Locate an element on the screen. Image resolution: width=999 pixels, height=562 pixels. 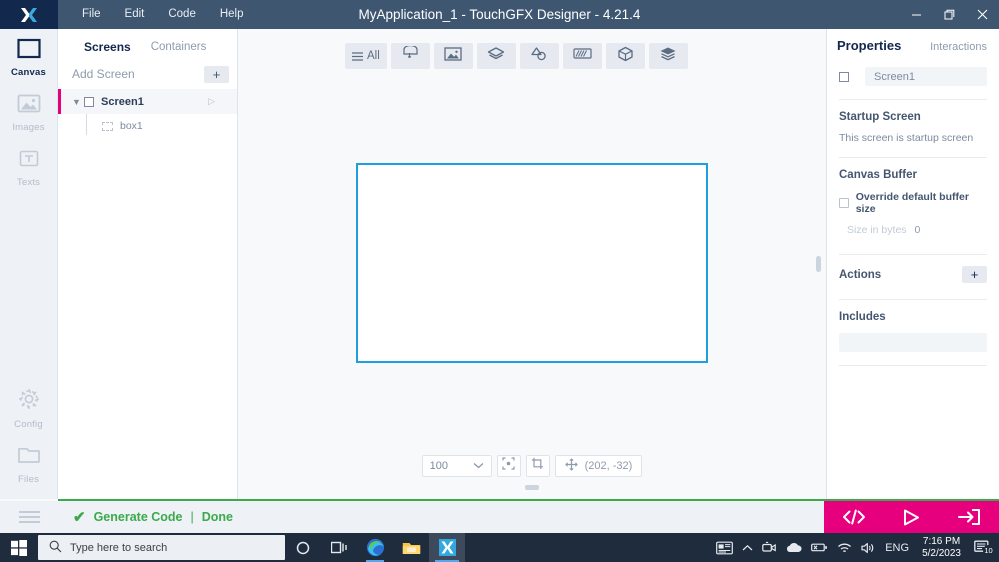
chevron-up-icon is located at coordinates (747, 548).